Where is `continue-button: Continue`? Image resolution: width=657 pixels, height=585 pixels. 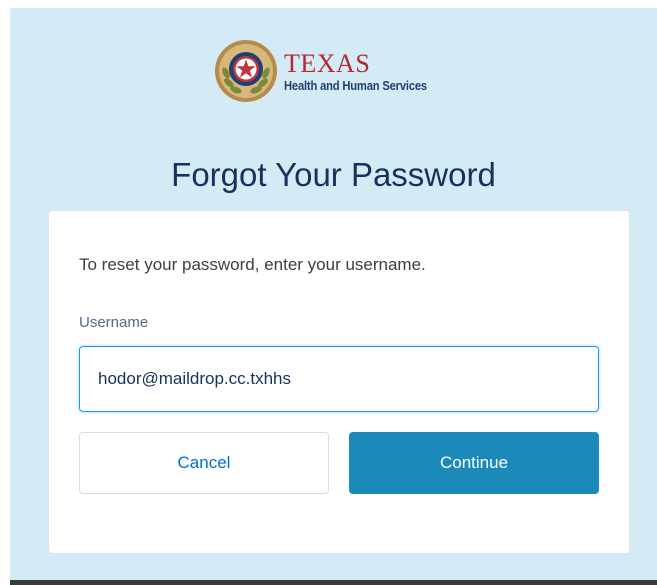
continue-button: Continue is located at coordinates (474, 463).